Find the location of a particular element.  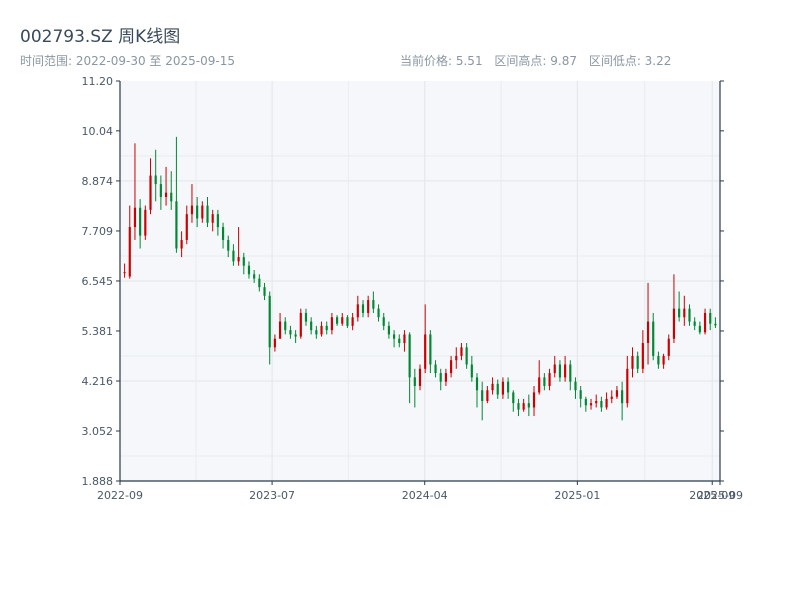

y-tick-label: 6.545 is located at coordinates (98, 281).